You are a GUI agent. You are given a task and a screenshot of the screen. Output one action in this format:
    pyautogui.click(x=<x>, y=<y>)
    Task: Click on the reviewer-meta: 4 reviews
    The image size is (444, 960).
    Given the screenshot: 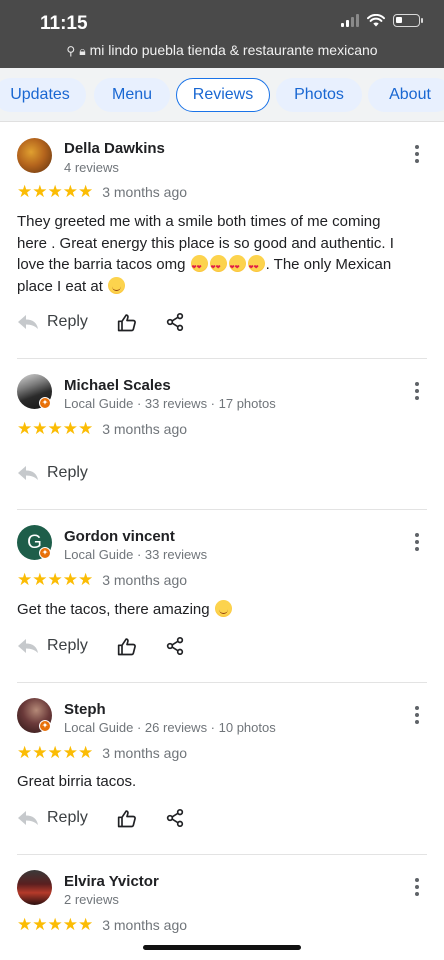 What is the action you would take?
    pyautogui.click(x=91, y=167)
    